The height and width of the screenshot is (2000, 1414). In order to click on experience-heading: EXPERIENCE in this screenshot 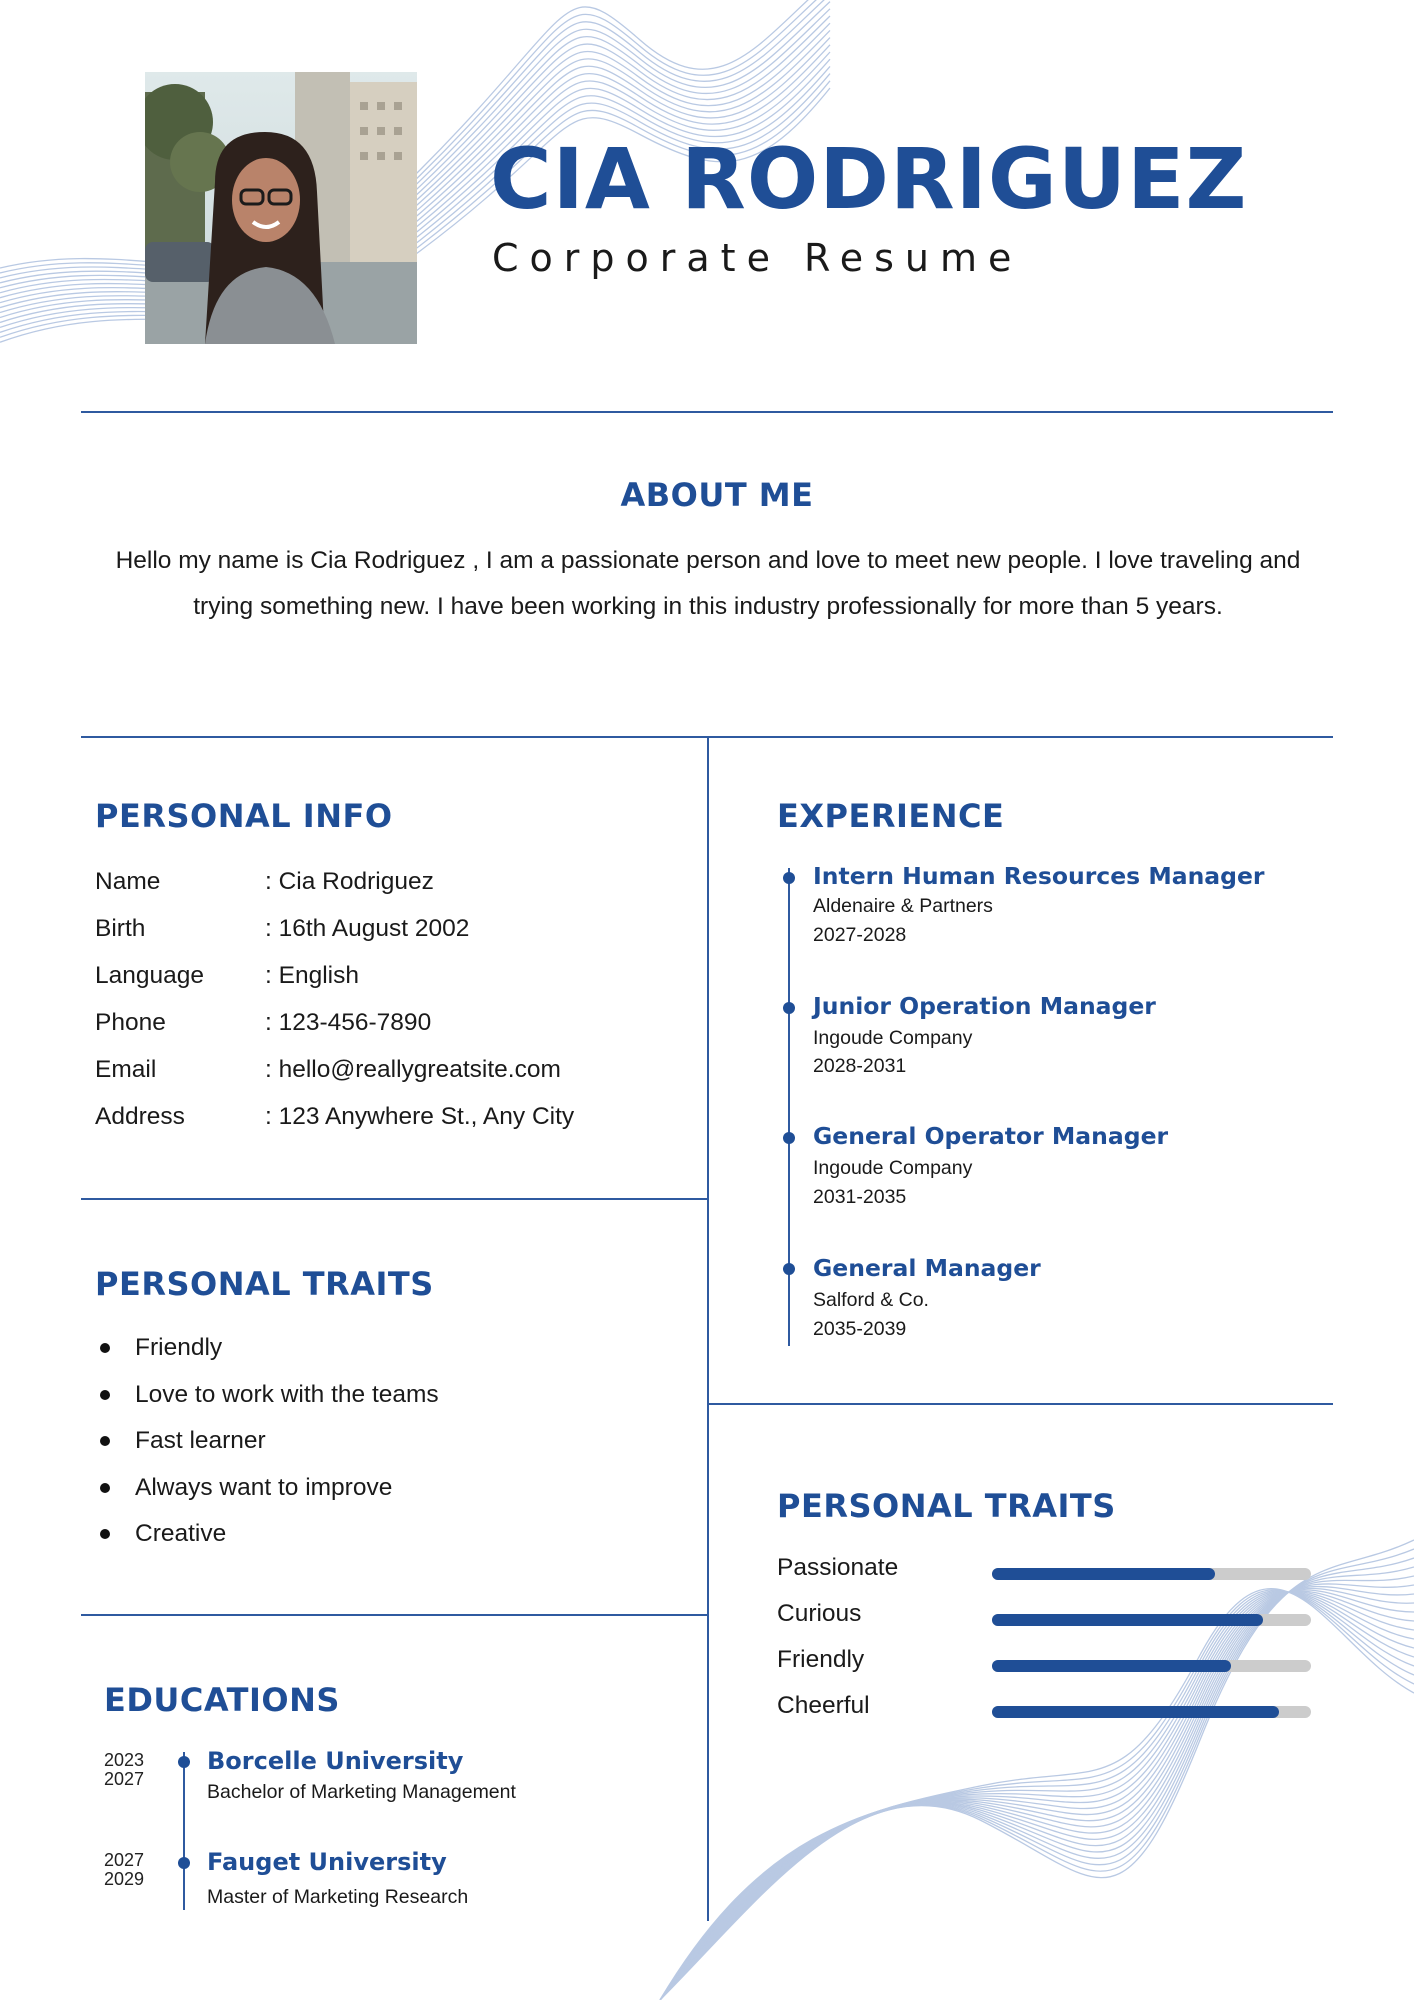, I will do `click(891, 816)`.